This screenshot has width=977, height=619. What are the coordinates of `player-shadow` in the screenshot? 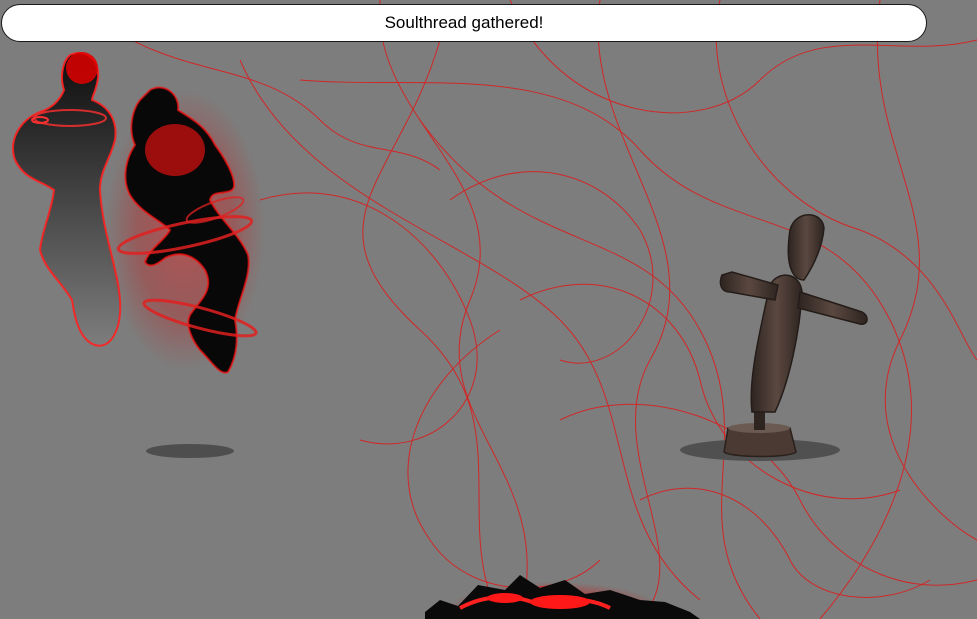 It's located at (190, 451).